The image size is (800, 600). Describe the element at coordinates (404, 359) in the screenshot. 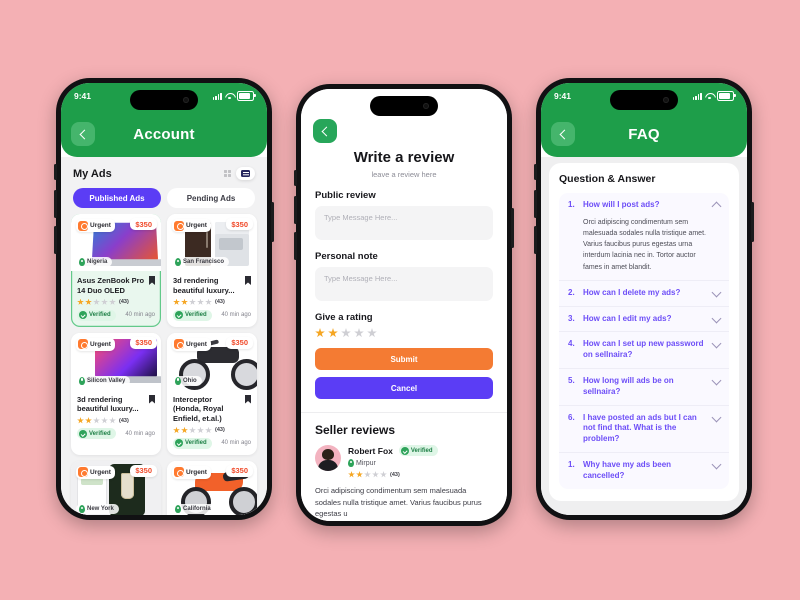

I see `submit-button: Submit` at that location.